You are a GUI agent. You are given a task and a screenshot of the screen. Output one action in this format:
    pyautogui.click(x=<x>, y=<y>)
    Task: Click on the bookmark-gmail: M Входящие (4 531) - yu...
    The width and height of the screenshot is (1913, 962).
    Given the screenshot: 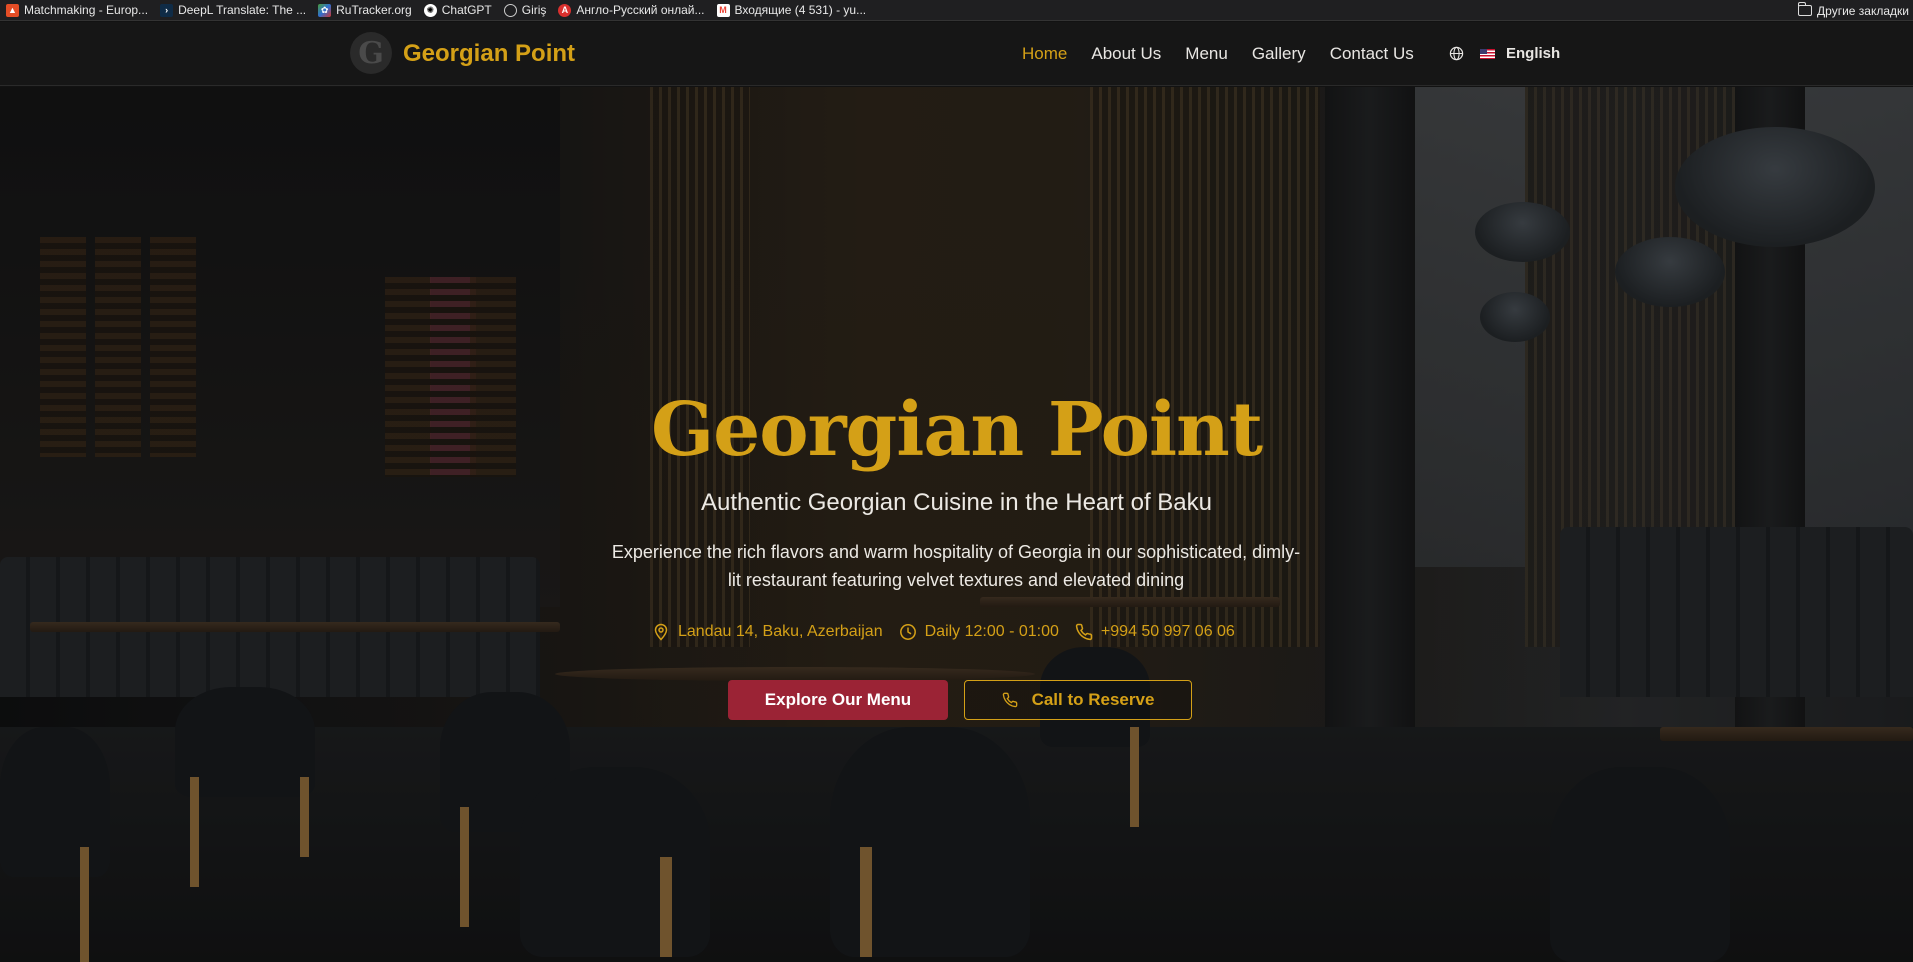 What is the action you would take?
    pyautogui.click(x=792, y=10)
    